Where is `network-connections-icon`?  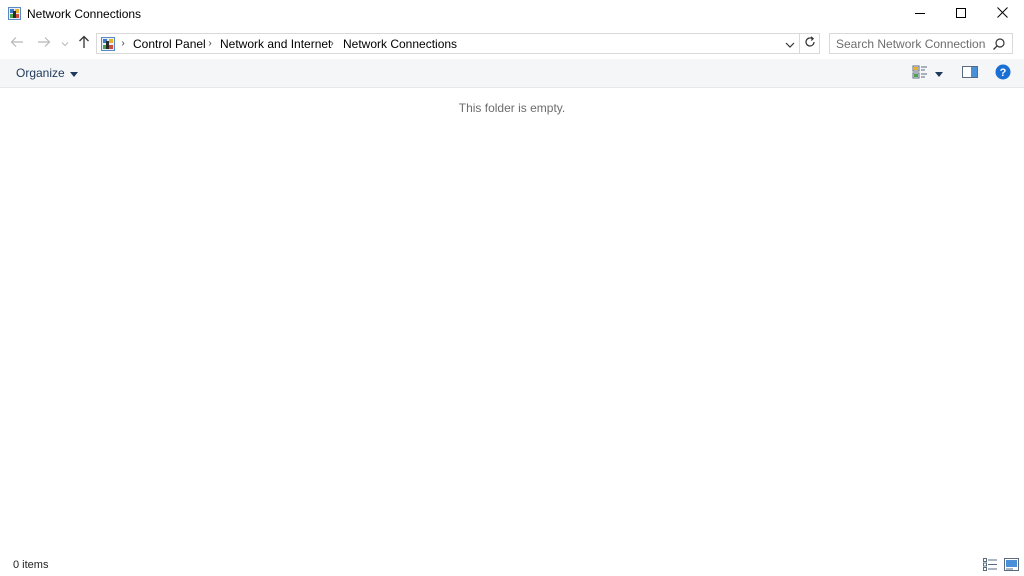
network-connections-icon is located at coordinates (14, 13).